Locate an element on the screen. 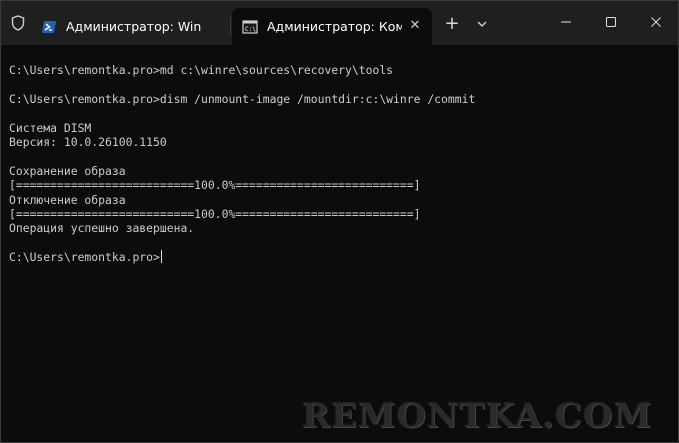 This screenshot has height=443, width=679. powershell-icon is located at coordinates (49, 26).